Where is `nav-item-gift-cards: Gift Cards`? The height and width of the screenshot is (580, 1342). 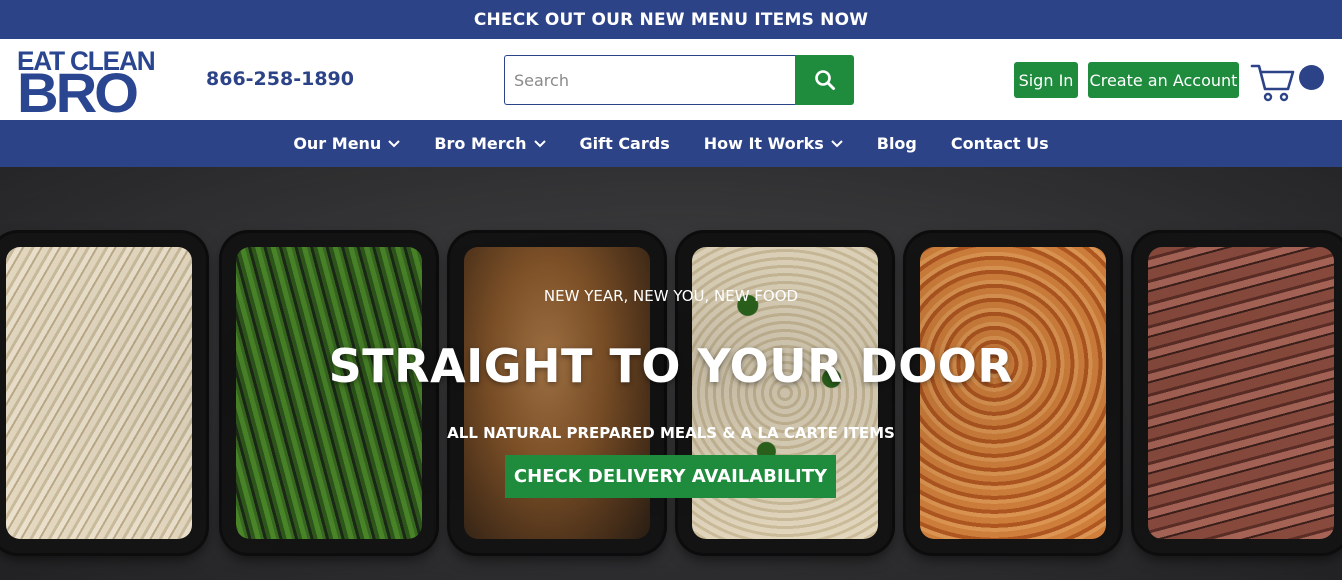 nav-item-gift-cards: Gift Cards is located at coordinates (625, 143).